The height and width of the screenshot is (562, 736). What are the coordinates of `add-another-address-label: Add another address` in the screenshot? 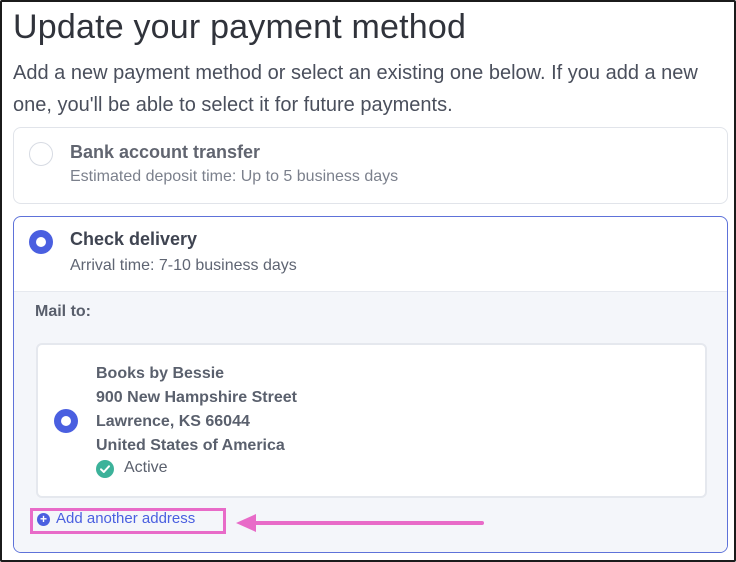 It's located at (126, 518).